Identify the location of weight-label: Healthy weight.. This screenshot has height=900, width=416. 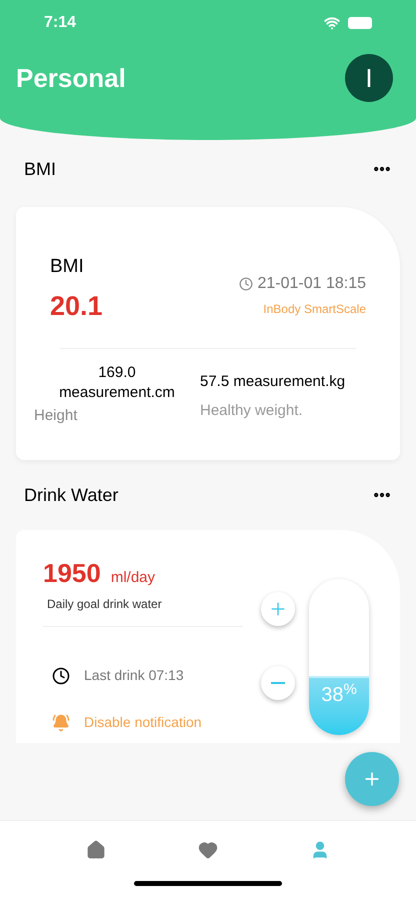
(252, 410).